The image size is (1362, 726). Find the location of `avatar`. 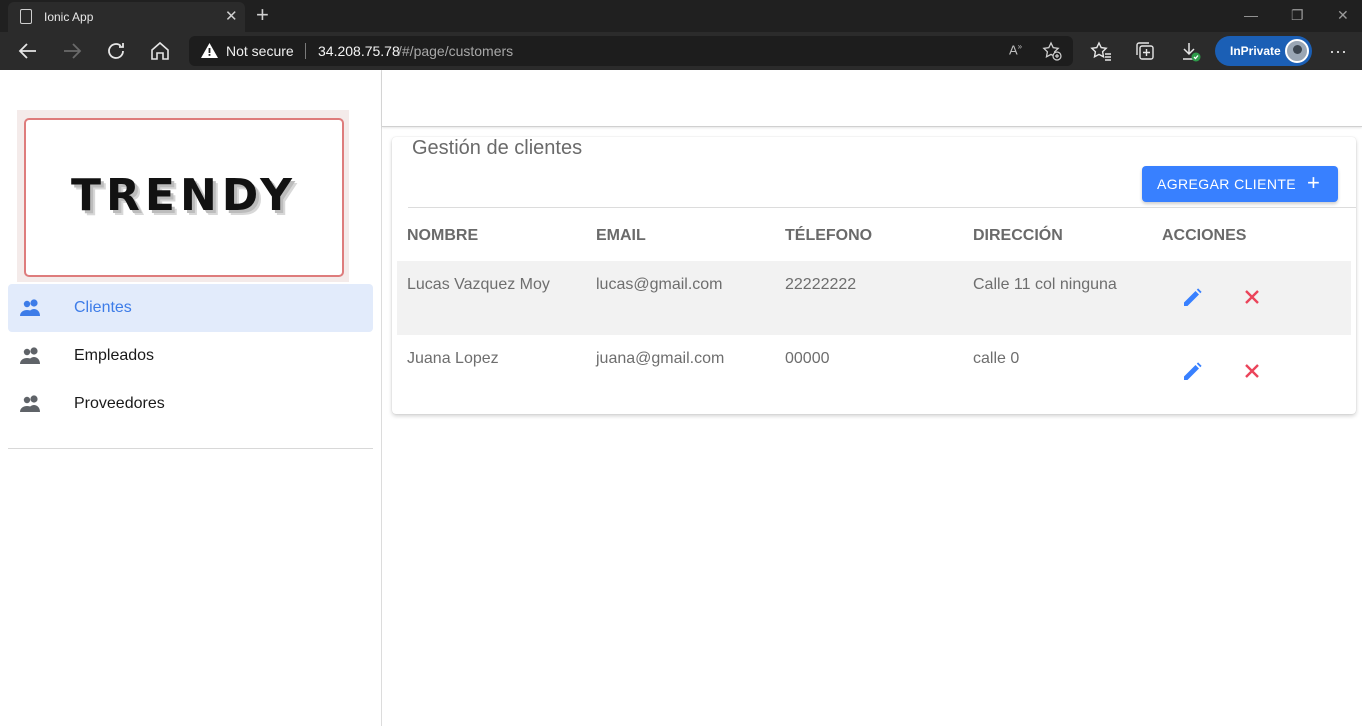

avatar is located at coordinates (1297, 51).